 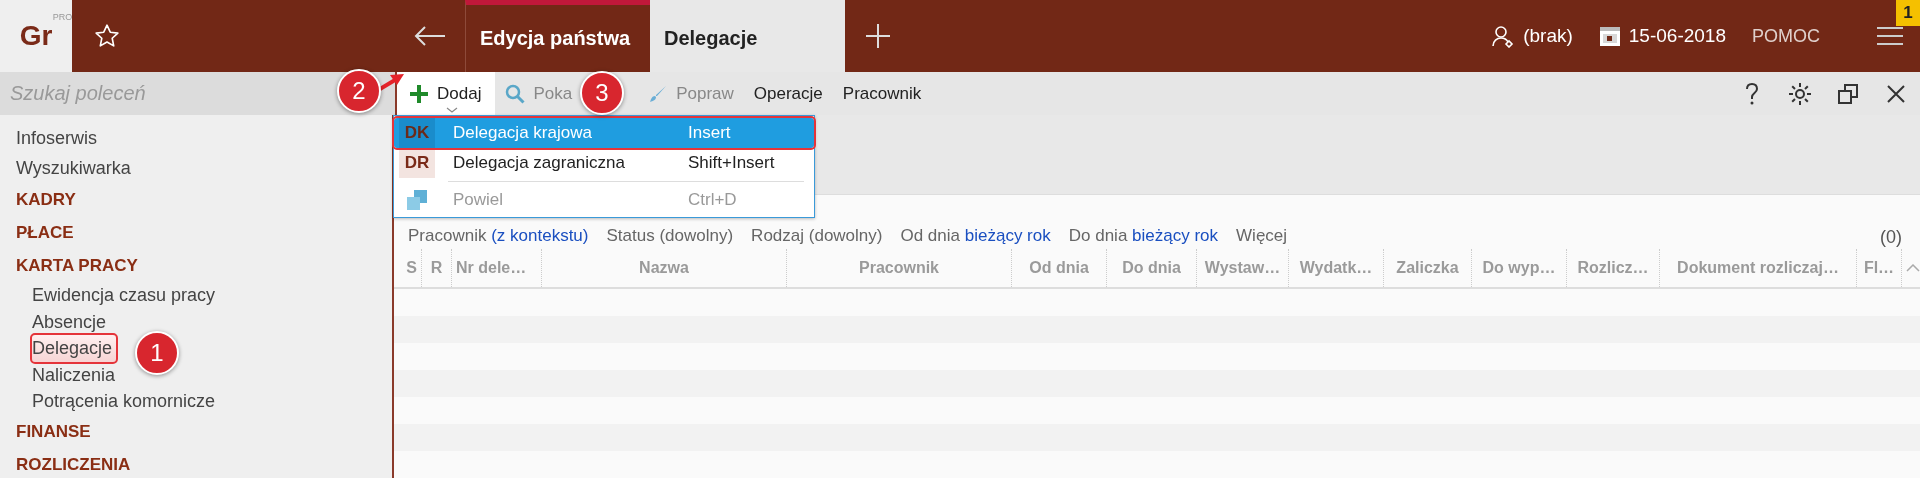 I want to click on menu-item: DR Delegacja zagraniczna Shift+Insert, so click(x=604, y=163).